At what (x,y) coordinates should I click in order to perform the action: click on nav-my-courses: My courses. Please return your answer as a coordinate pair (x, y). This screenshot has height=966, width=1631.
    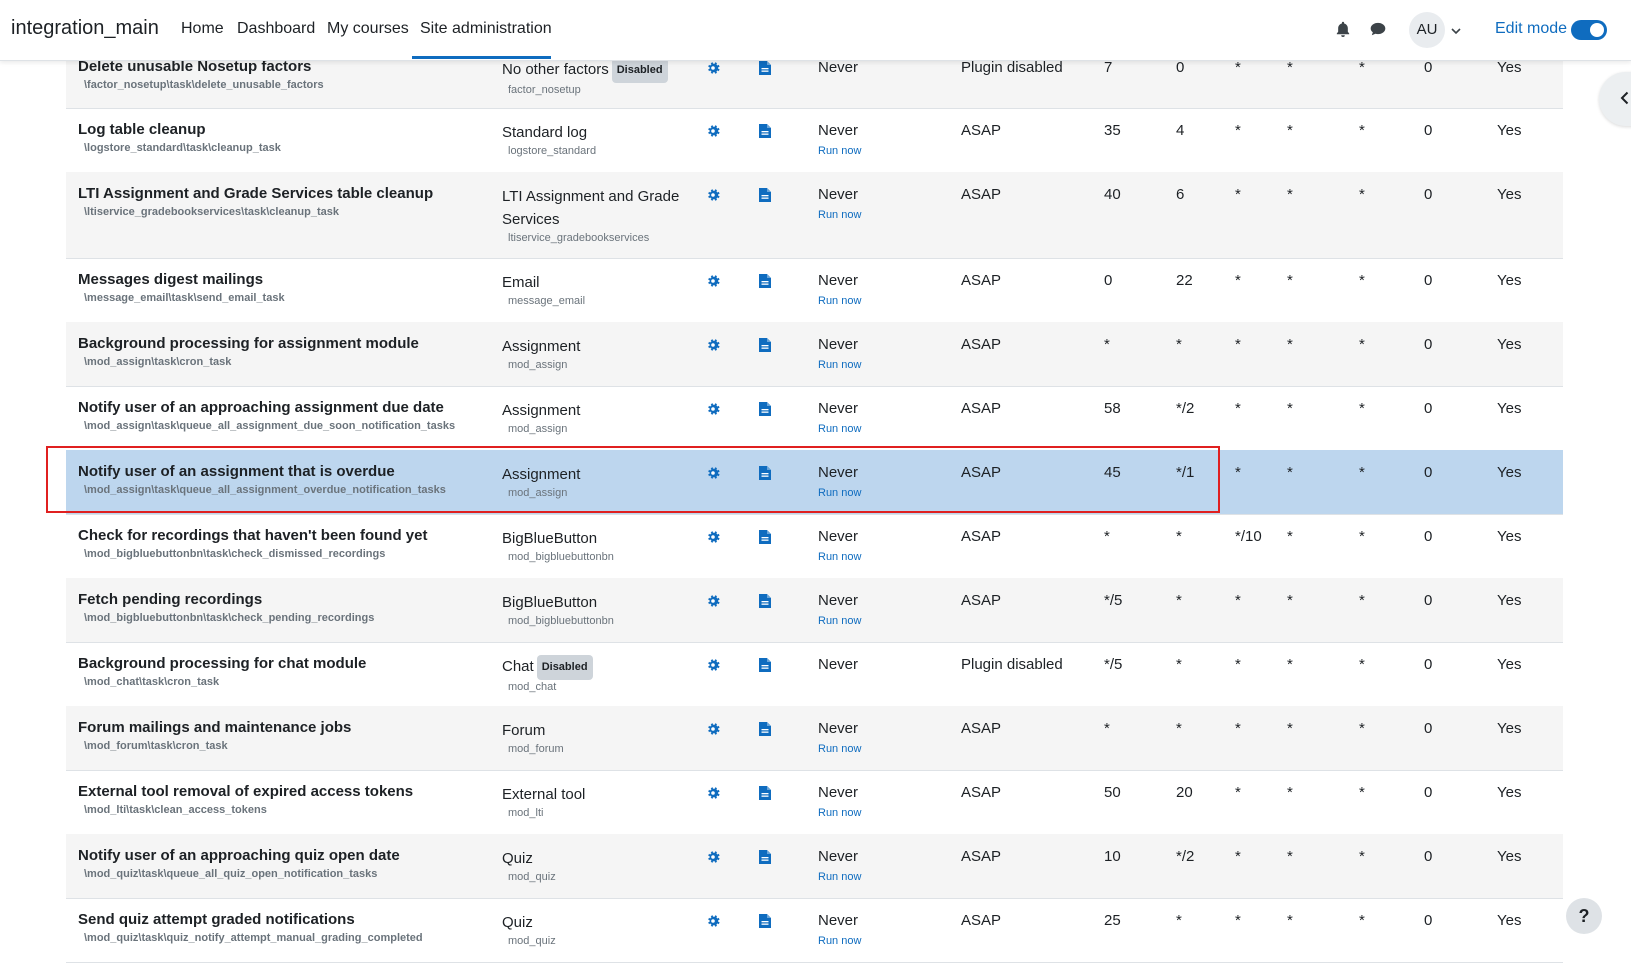
    Looking at the image, I should click on (368, 29).